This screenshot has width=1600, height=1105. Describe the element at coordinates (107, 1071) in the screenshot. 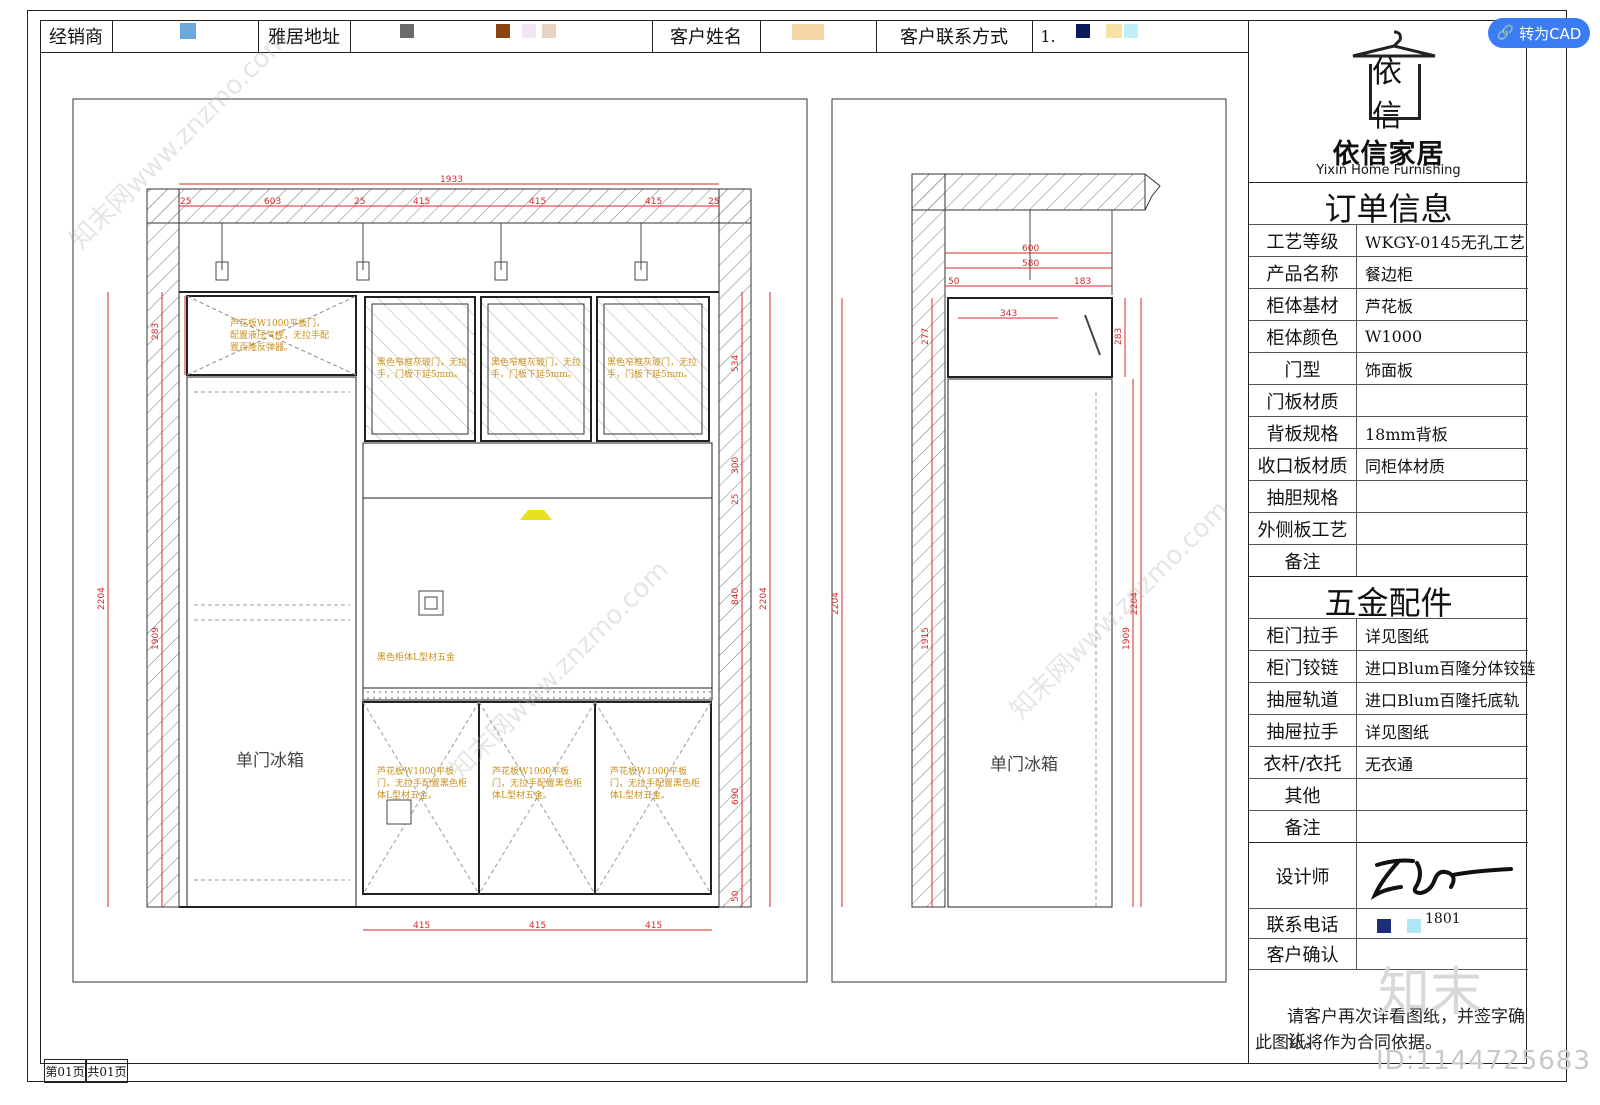

I see `page-total: 共01页` at that location.